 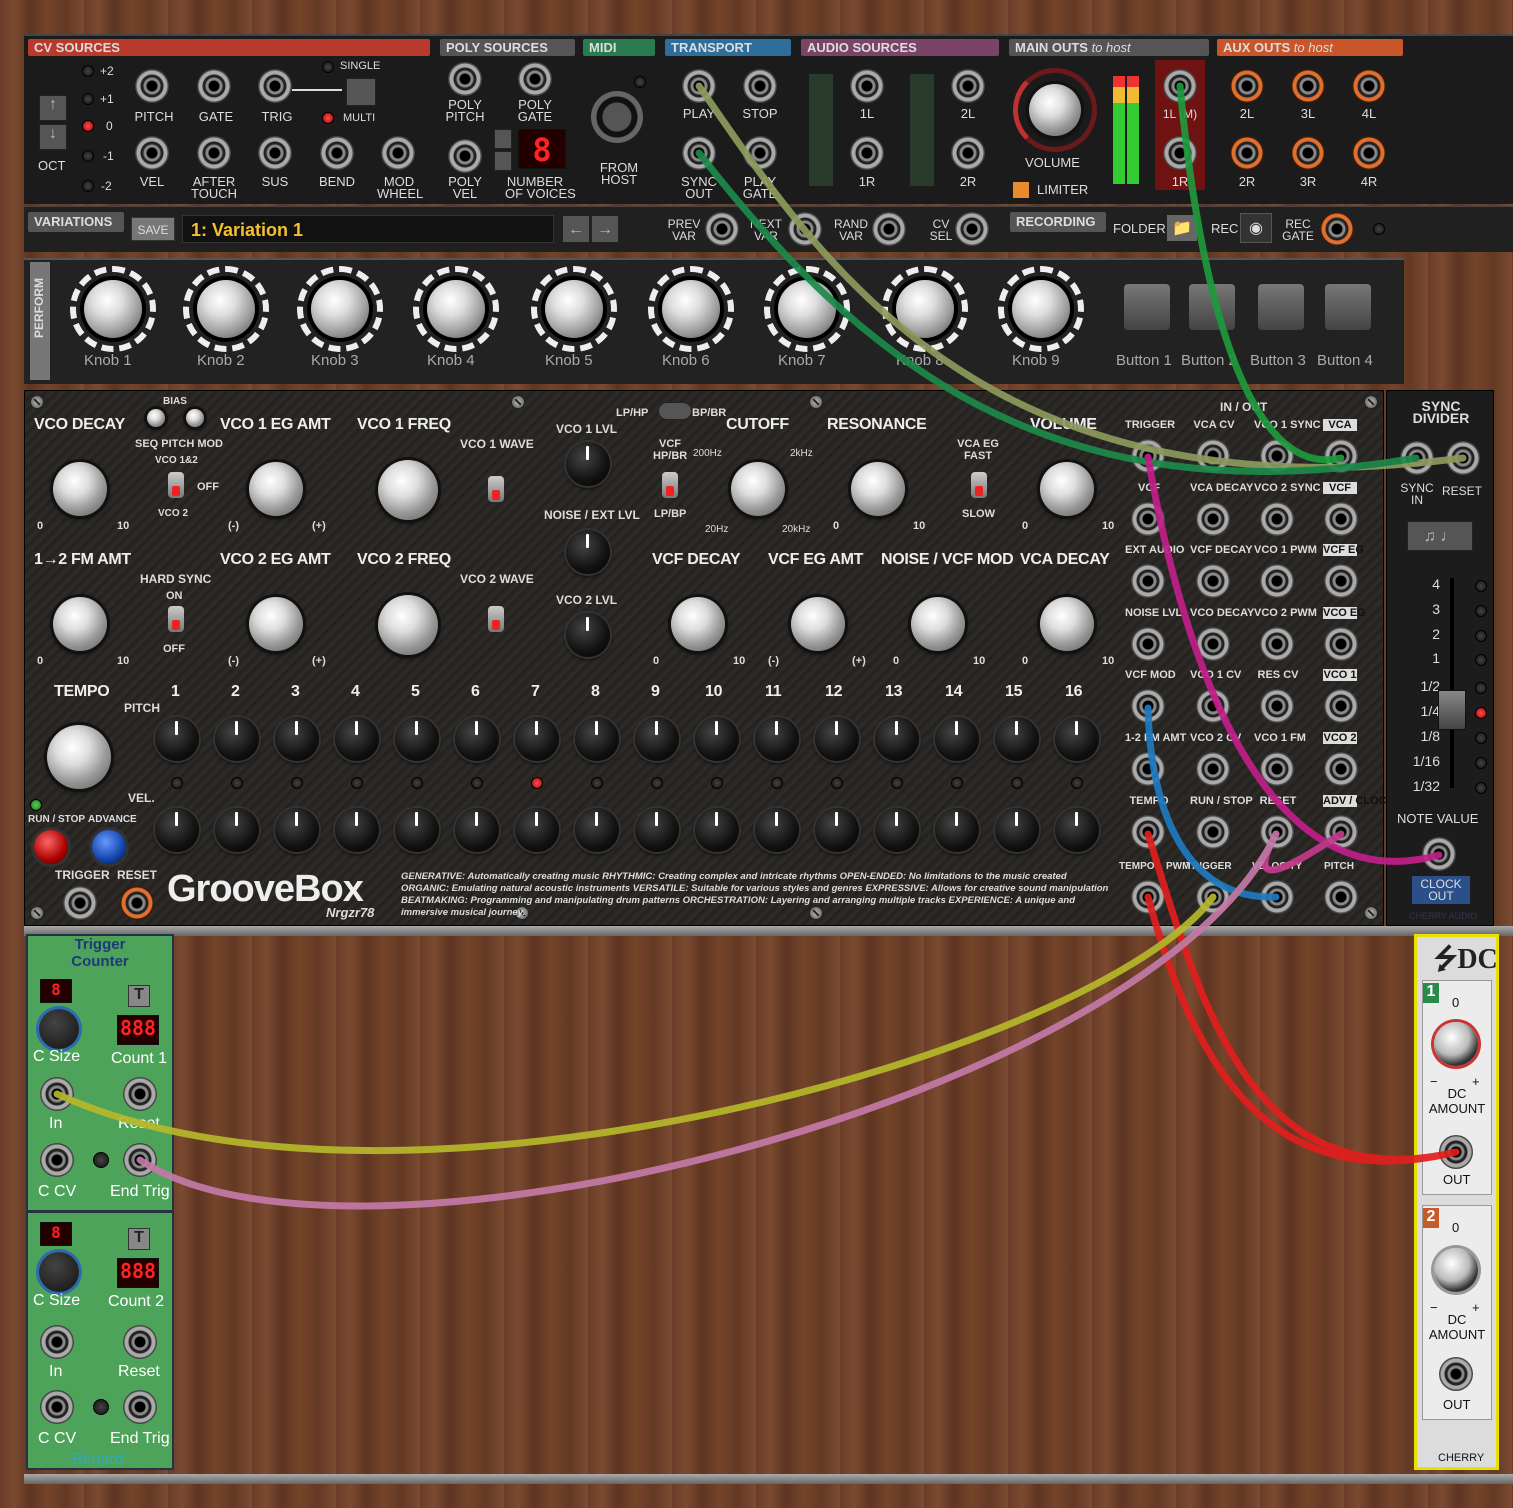 What do you see at coordinates (979, 485) in the screenshot?
I see `vca-eg-switch` at bounding box center [979, 485].